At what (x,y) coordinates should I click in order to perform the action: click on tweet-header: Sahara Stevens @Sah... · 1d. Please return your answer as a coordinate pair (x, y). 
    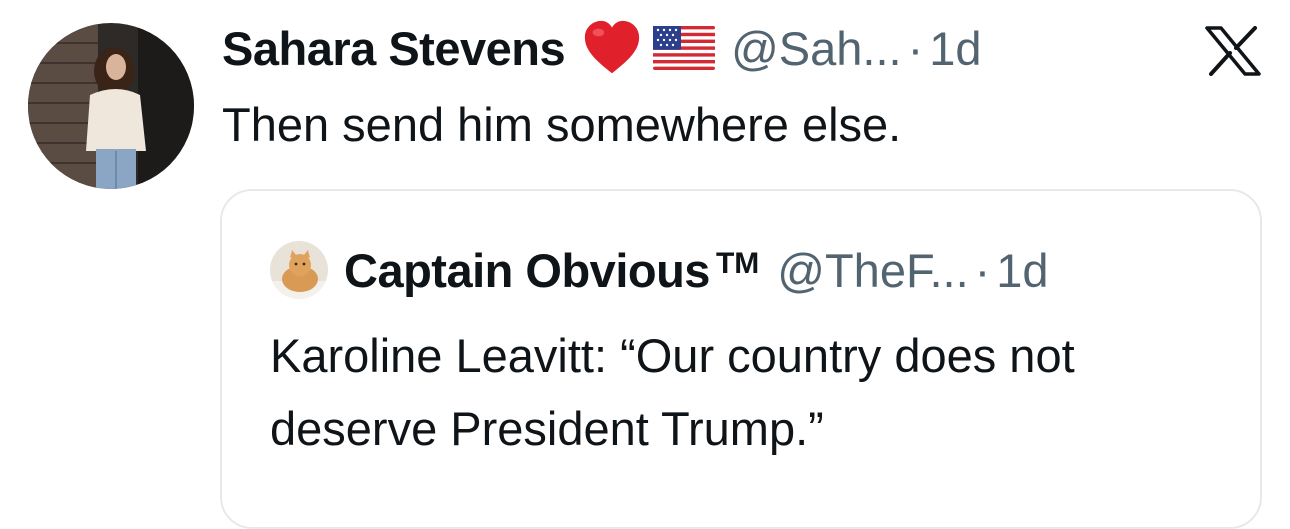
    Looking at the image, I should click on (602, 48).